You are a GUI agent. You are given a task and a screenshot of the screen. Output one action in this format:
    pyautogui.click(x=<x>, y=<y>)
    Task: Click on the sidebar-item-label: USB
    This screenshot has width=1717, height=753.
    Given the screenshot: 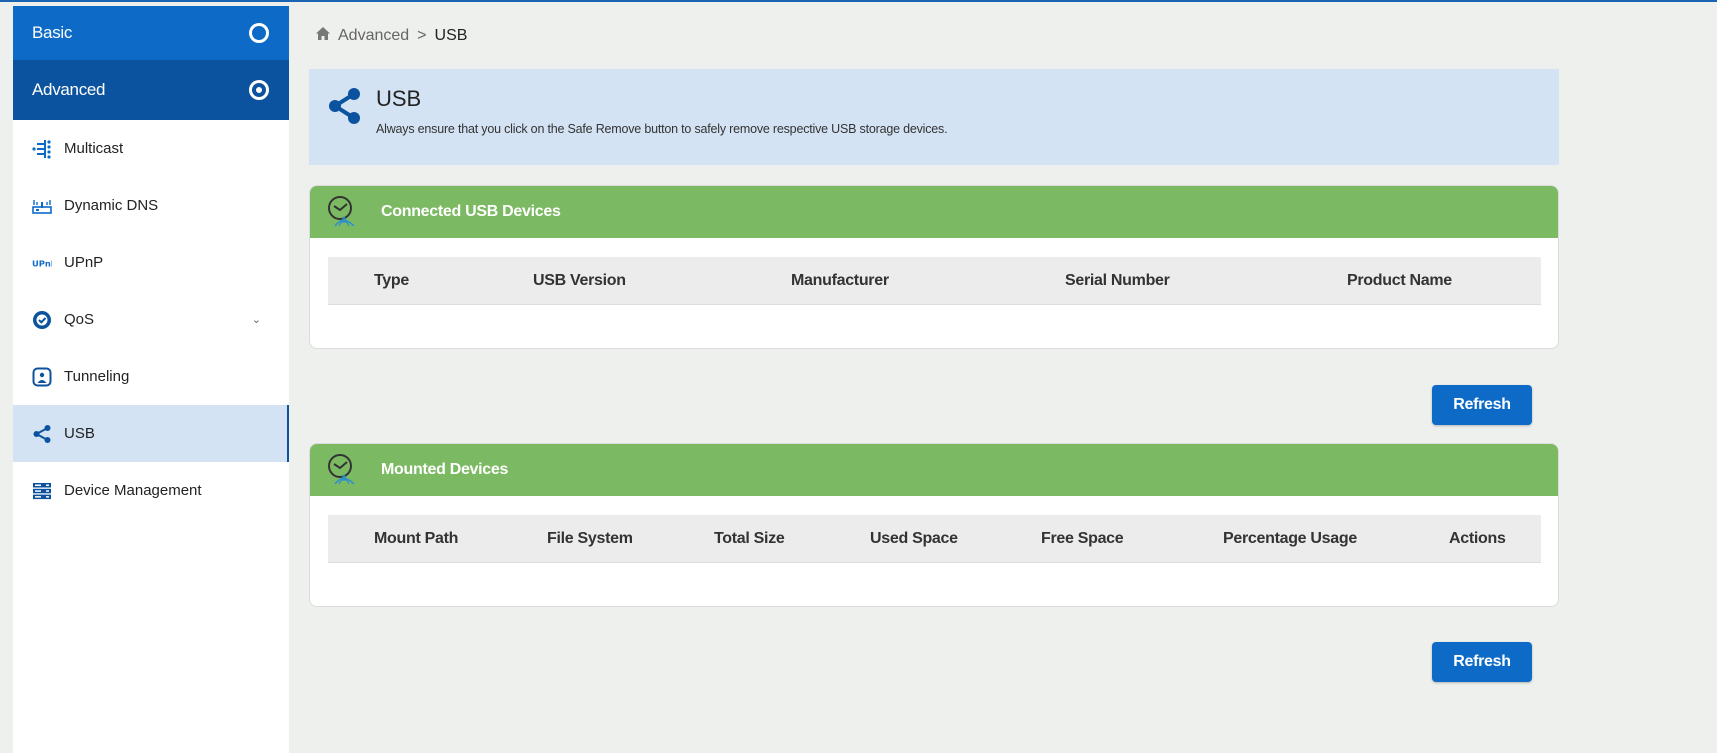 What is the action you would take?
    pyautogui.click(x=79, y=433)
    